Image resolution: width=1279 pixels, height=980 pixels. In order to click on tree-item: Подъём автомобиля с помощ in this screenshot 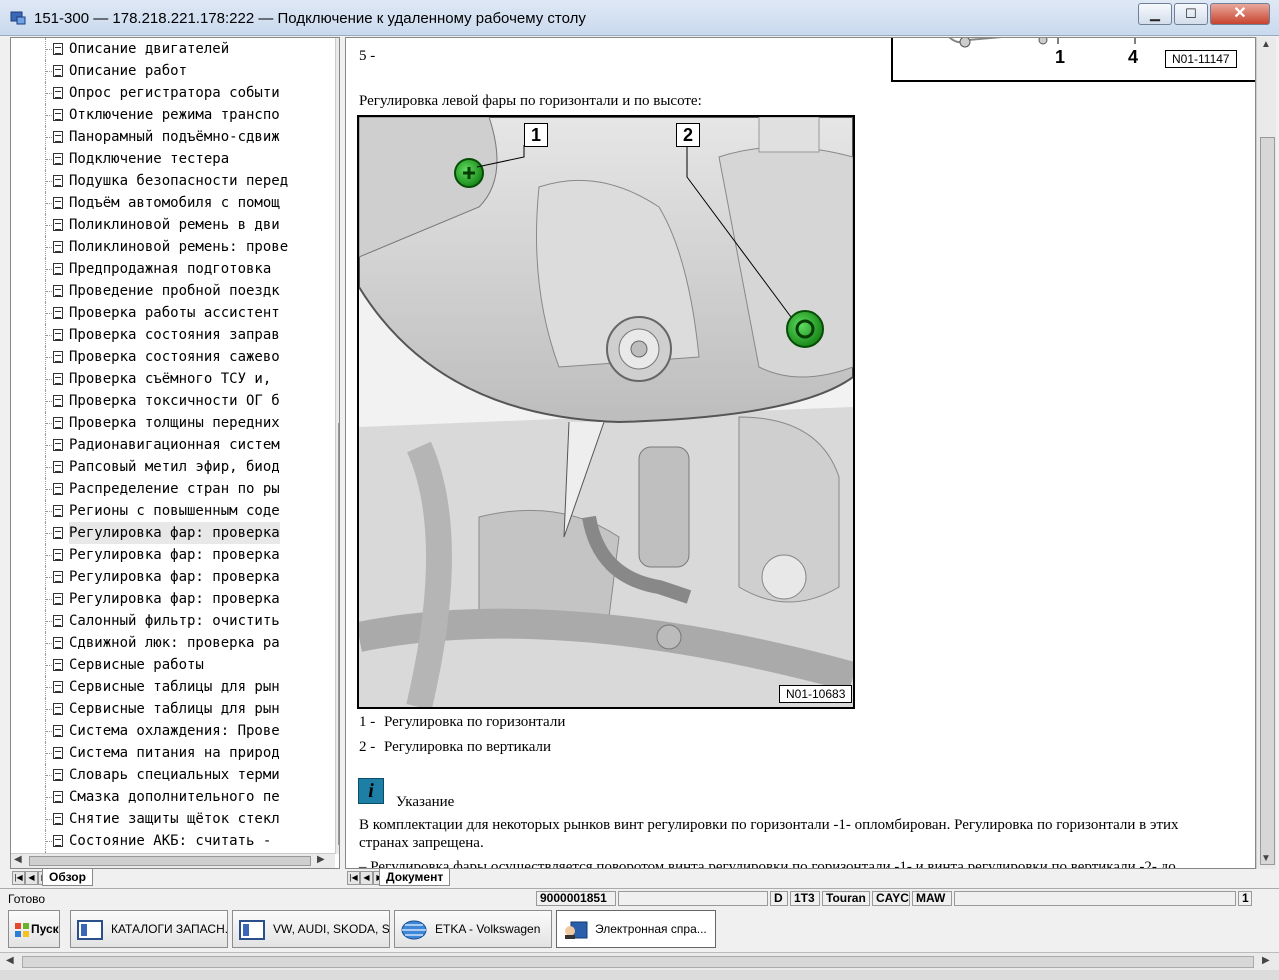, I will do `click(175, 203)`.